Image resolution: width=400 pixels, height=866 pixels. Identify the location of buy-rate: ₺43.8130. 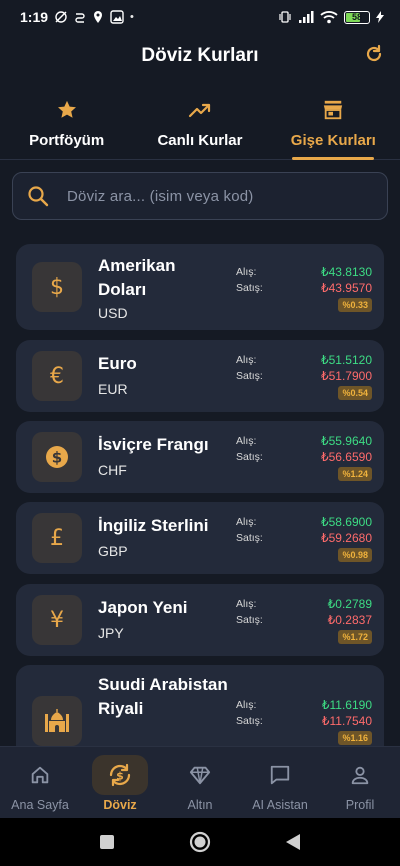
(346, 272).